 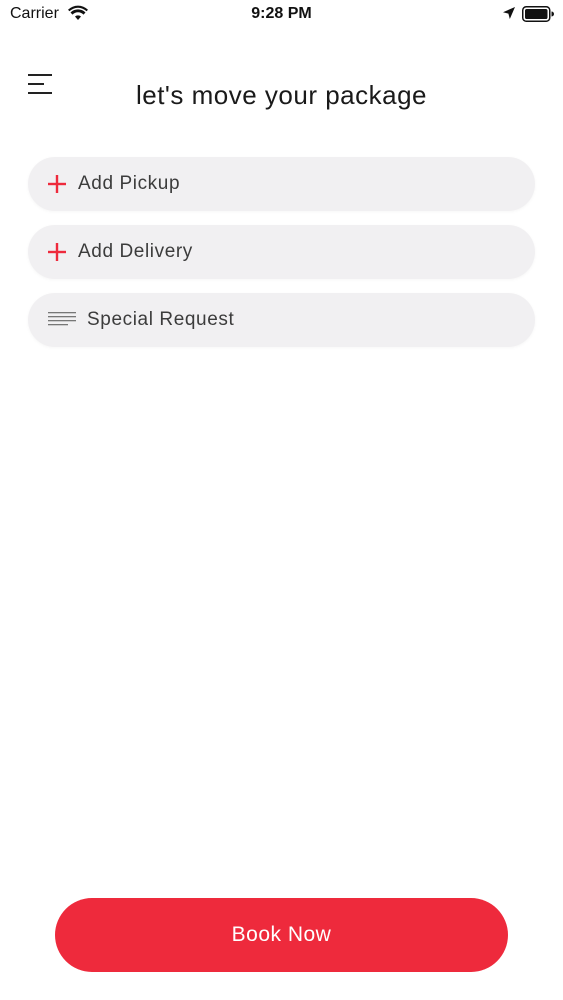 What do you see at coordinates (509, 13) in the screenshot?
I see `location-arrow-icon` at bounding box center [509, 13].